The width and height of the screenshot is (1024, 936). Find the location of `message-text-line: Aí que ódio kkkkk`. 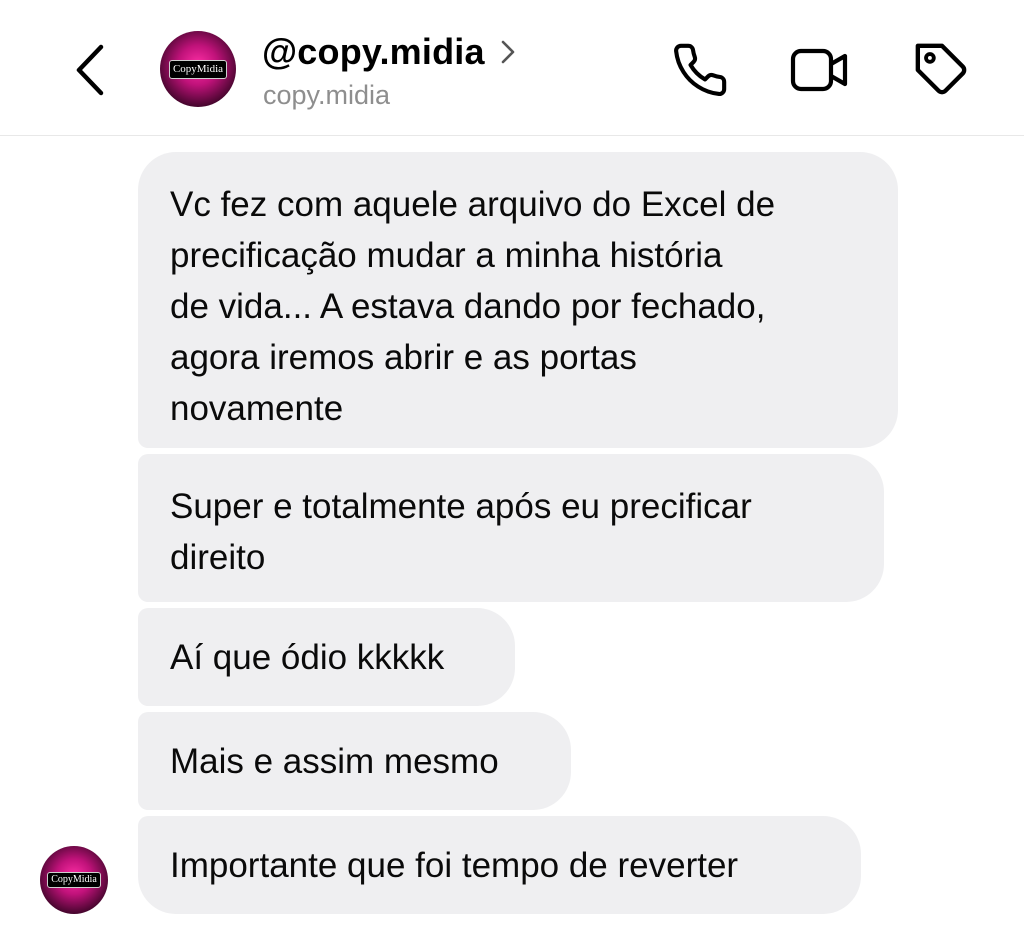

message-text-line: Aí que ódio kkkkk is located at coordinates (307, 657).